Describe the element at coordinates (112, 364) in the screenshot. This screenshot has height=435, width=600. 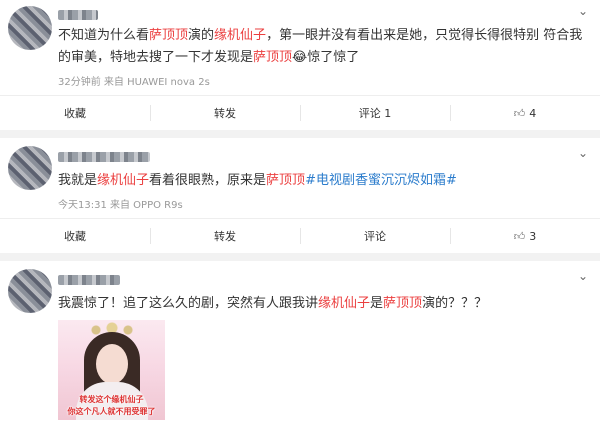
I see `face` at that location.